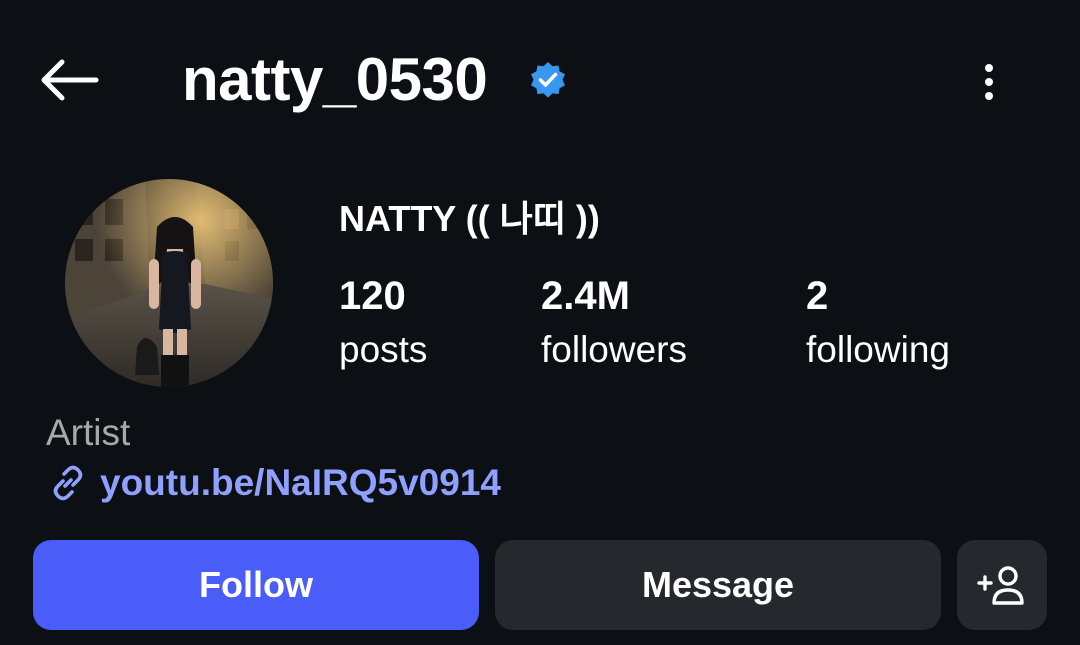 Image resolution: width=1080 pixels, height=645 pixels. What do you see at coordinates (878, 323) in the screenshot?
I see `following-count: 2 following` at bounding box center [878, 323].